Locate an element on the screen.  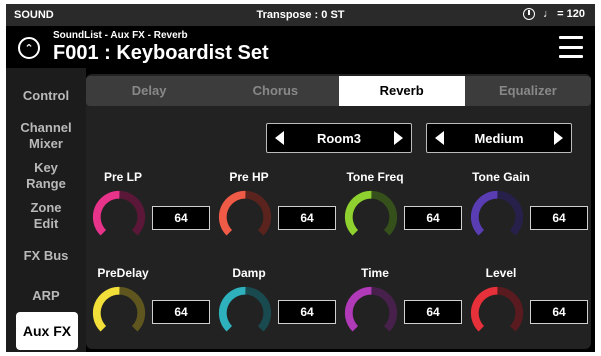
tempo-area: ♩ = 120 is located at coordinates (554, 14).